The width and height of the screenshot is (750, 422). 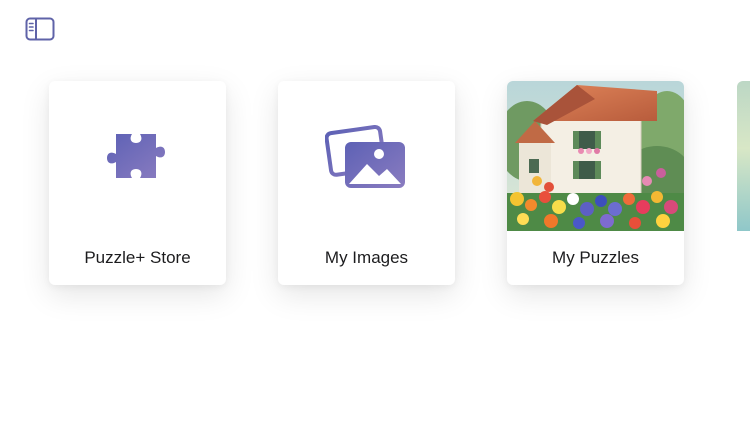 What do you see at coordinates (595, 156) in the screenshot?
I see `painting-thumbnail` at bounding box center [595, 156].